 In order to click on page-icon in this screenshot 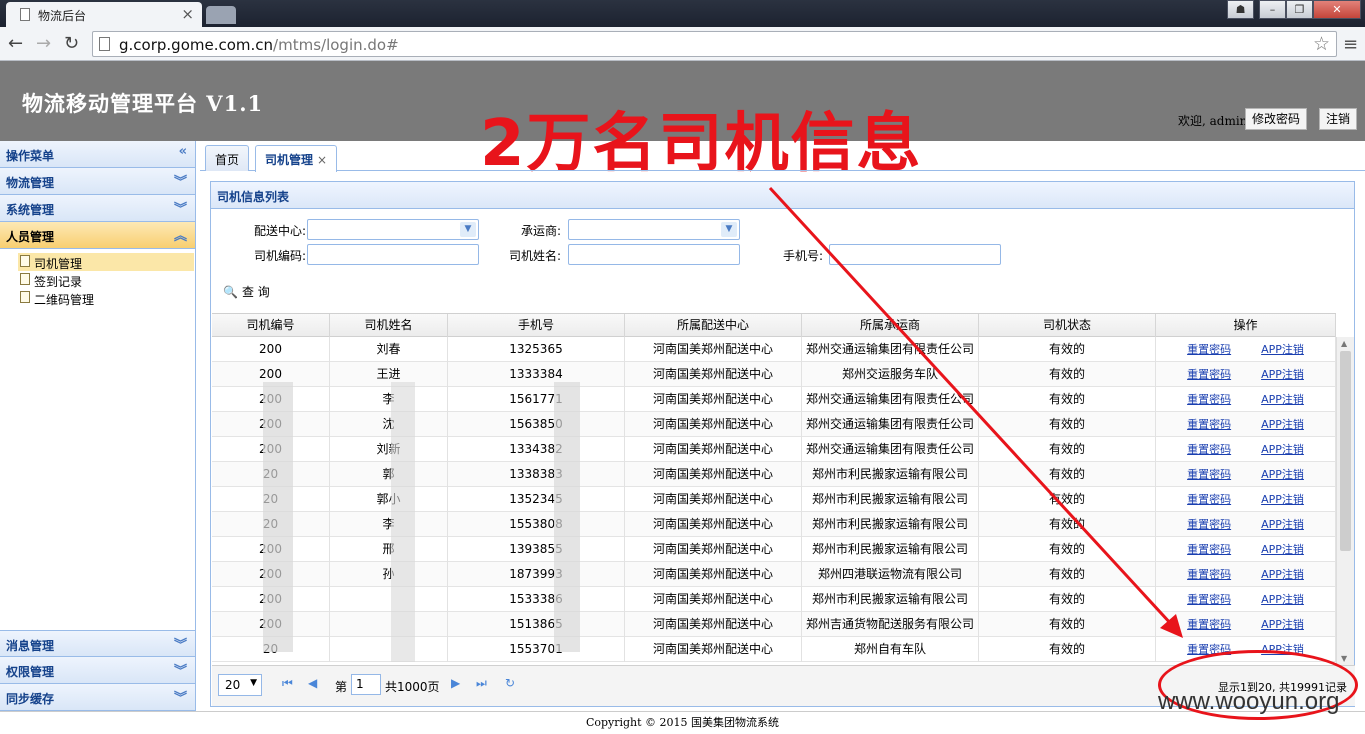, I will do `click(104, 44)`.